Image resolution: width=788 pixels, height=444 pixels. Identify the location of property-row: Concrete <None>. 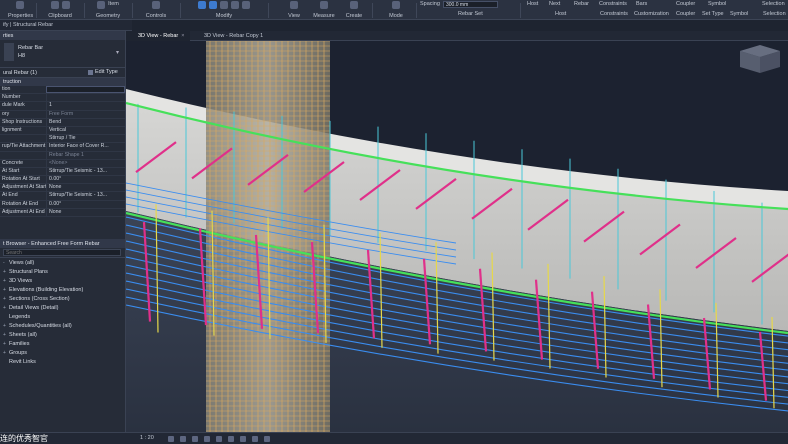
(62, 163).